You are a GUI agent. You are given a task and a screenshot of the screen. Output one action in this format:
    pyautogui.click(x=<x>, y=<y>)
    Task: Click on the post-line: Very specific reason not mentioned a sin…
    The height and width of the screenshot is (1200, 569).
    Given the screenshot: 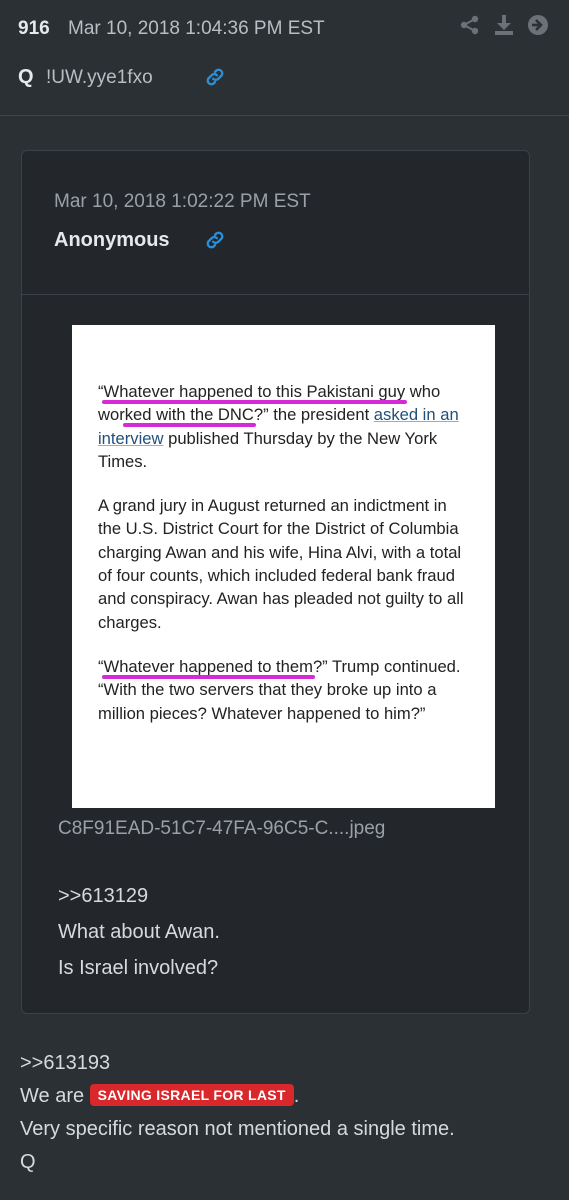 What is the action you would take?
    pyautogui.click(x=237, y=1129)
    